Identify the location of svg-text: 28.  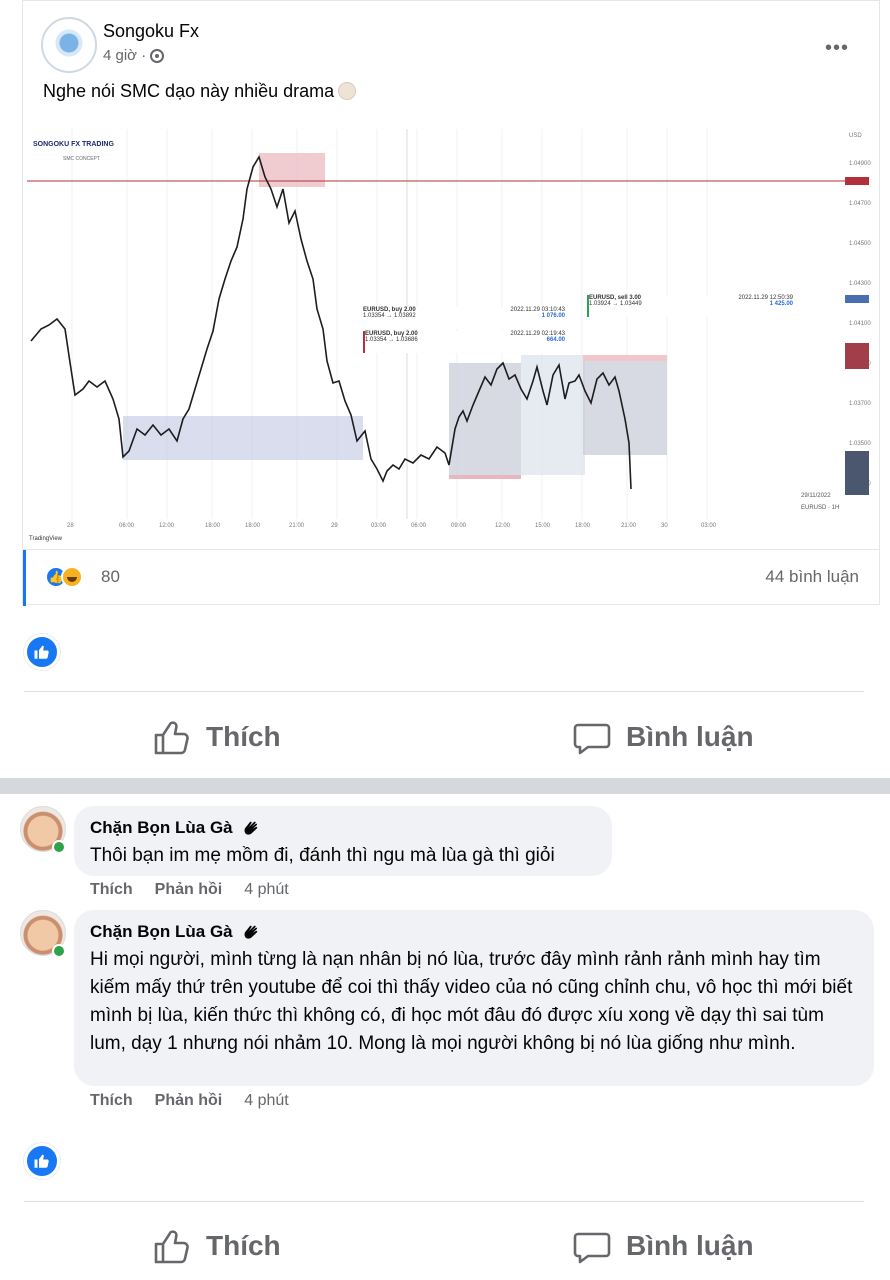
(70, 526).